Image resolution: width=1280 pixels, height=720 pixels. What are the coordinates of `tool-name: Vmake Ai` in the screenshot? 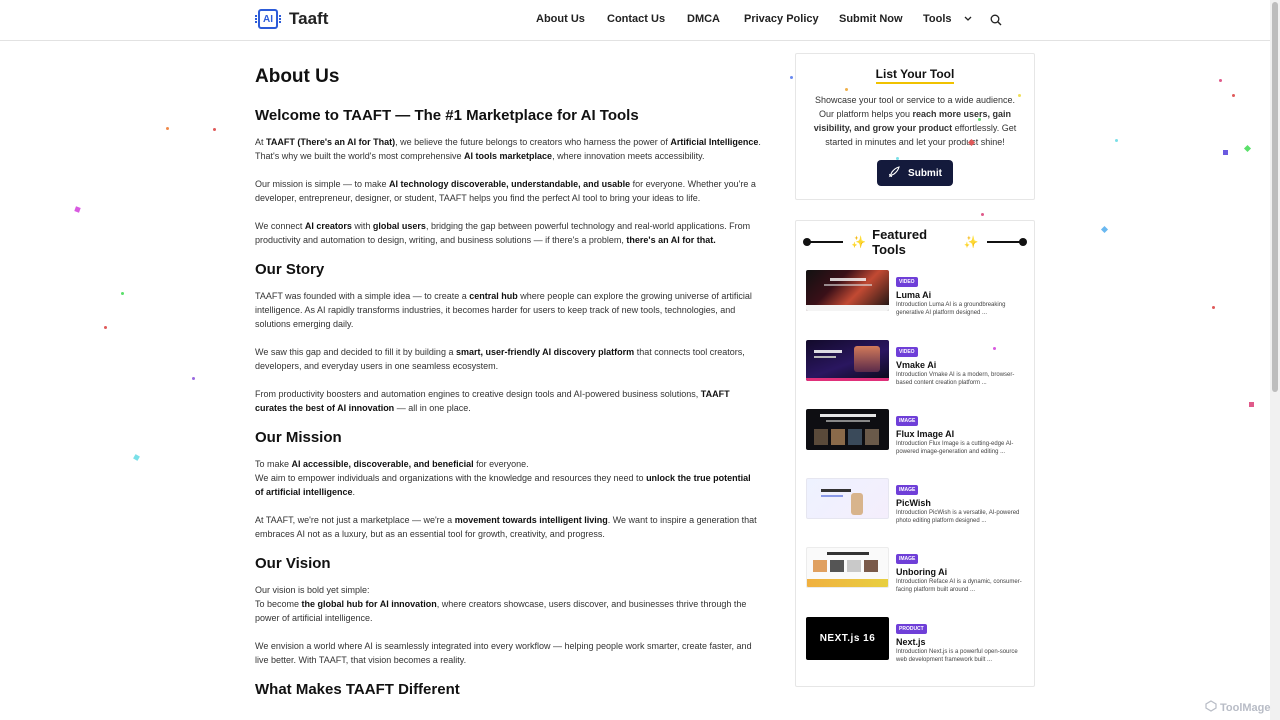 It's located at (960, 365).